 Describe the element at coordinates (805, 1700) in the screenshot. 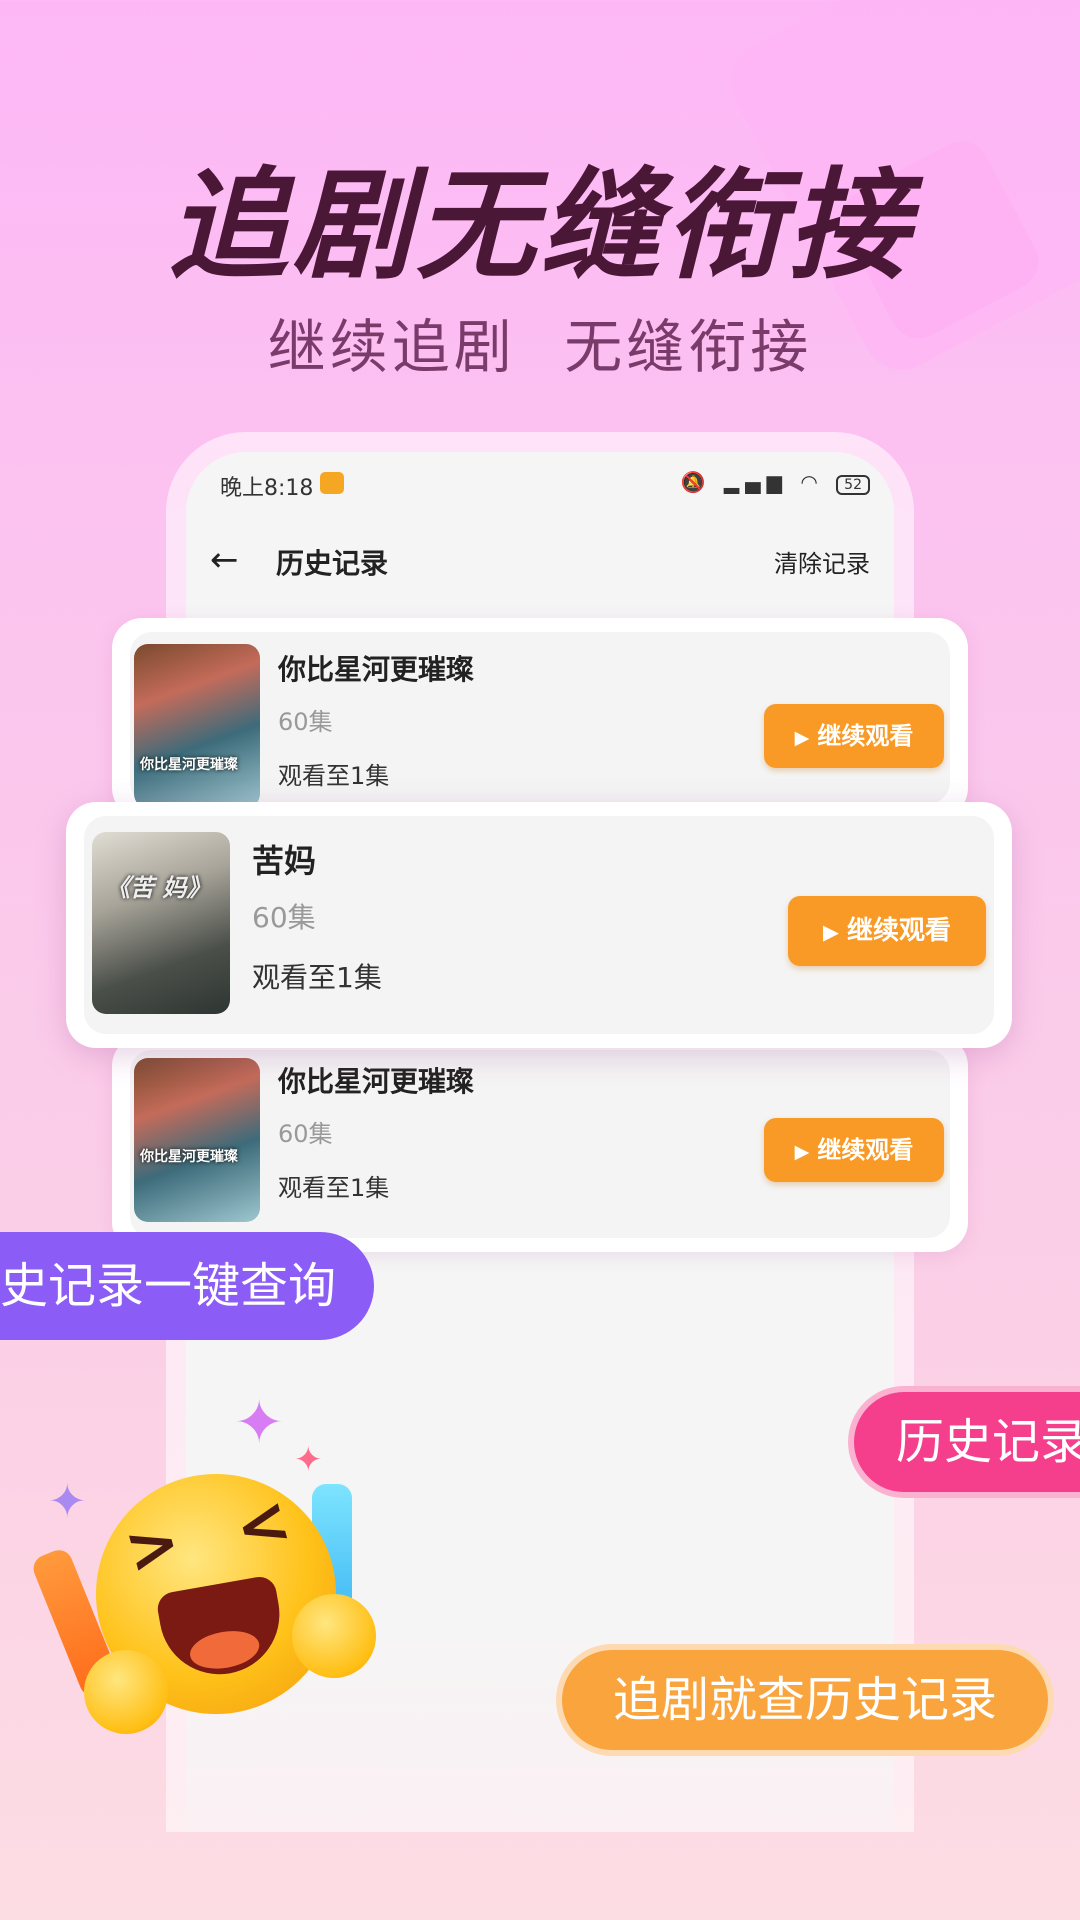

I see `feature-pill-check-history: 追剧就查历史记录` at that location.